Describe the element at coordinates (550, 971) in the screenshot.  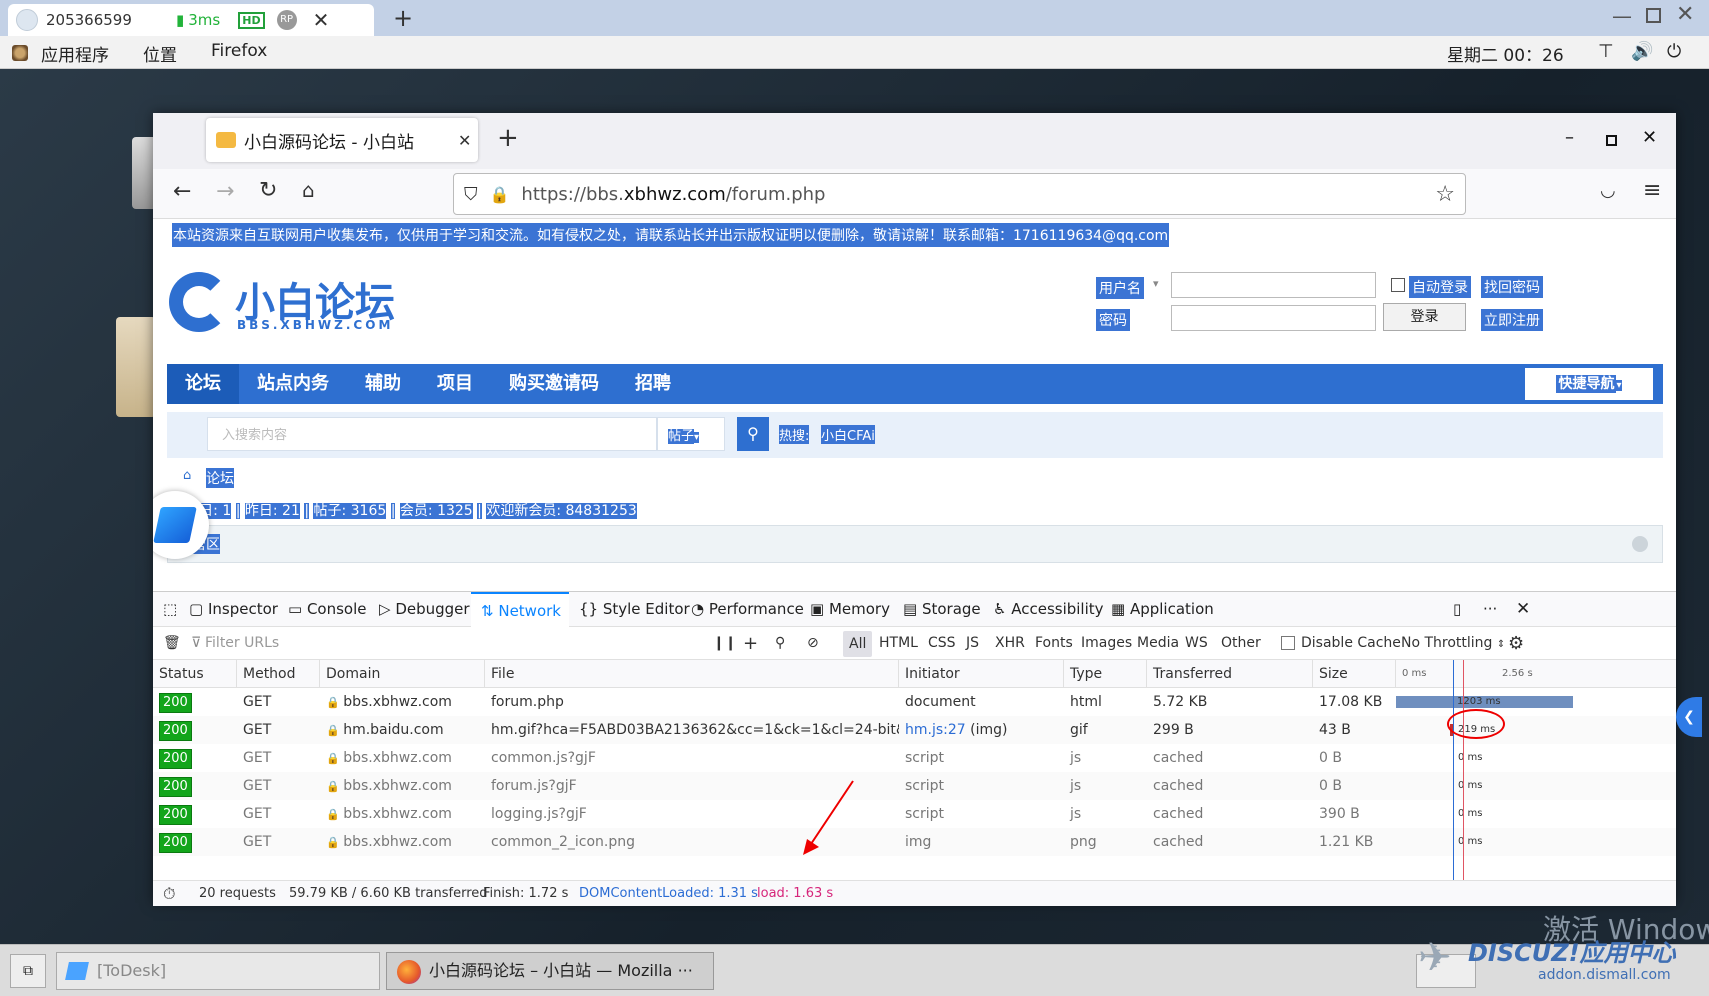
I see `taskbar-item-firefox: 小白源码论坛 – 小白站 — Mozilla ···` at that location.